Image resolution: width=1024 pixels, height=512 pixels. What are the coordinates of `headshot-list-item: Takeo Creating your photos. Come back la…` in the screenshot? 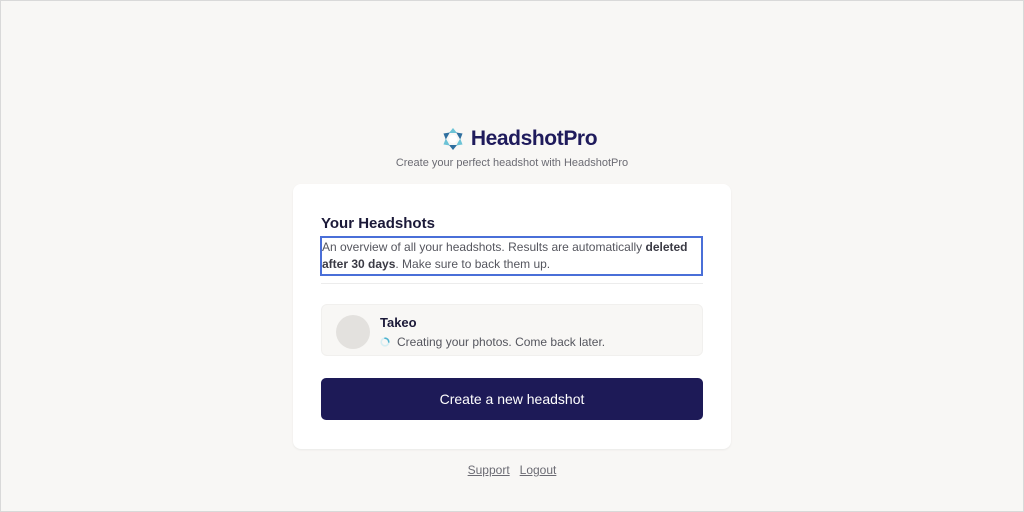 It's located at (512, 330).